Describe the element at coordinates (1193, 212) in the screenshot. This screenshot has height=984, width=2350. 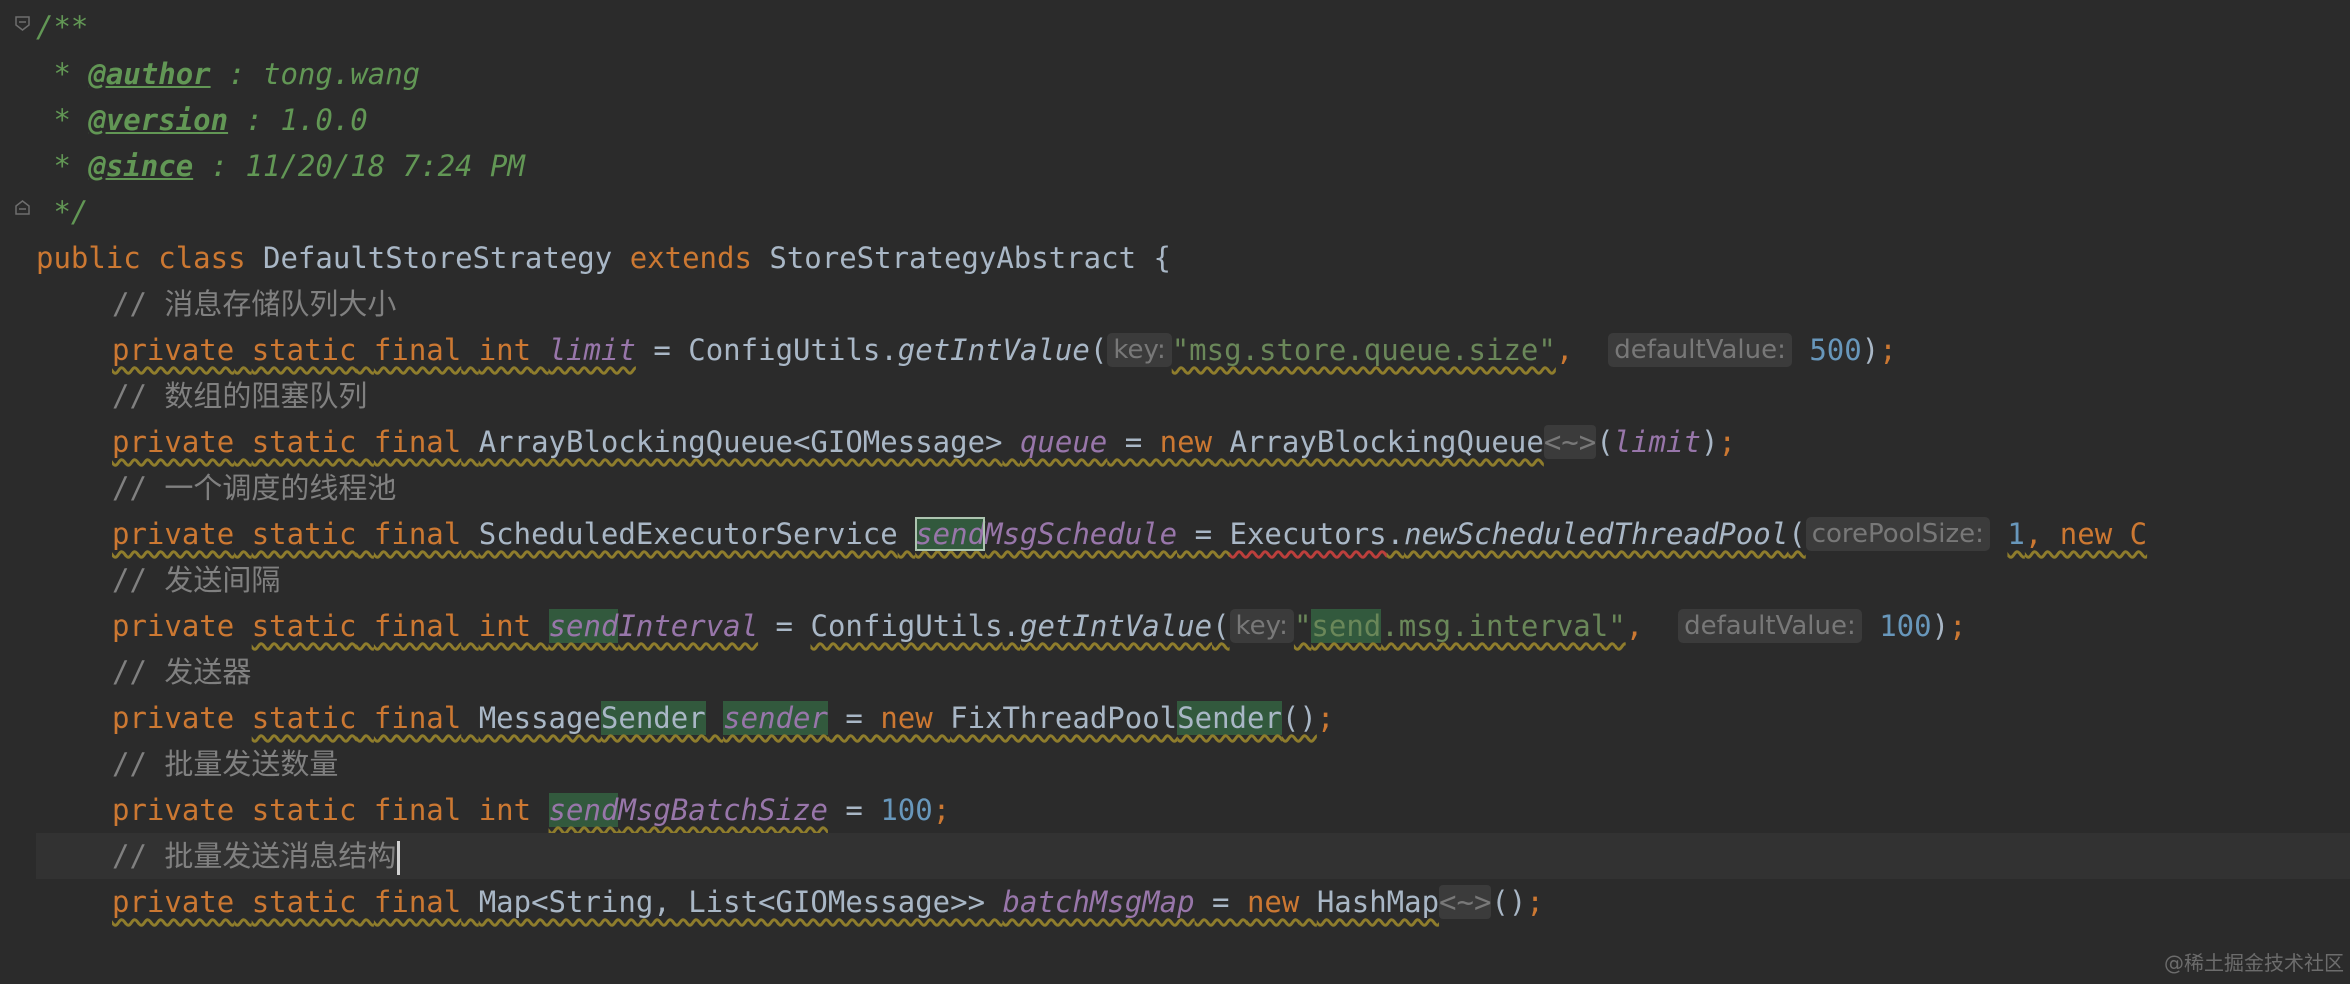
I see `code-line: */` at that location.